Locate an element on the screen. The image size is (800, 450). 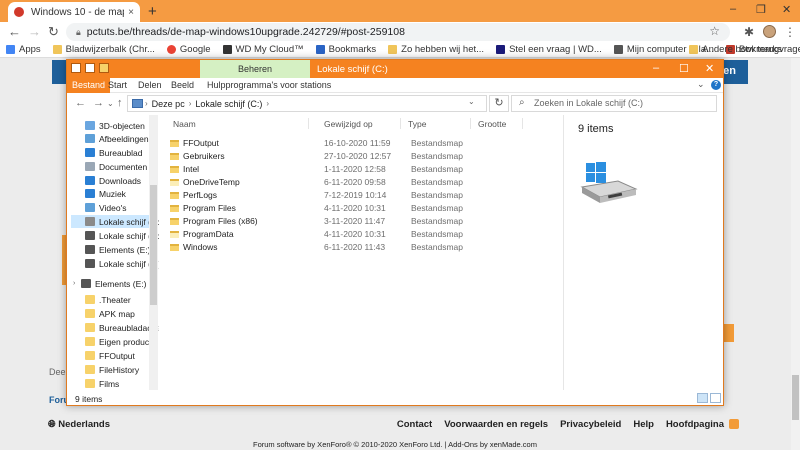
footer-link-terms: Voorwaarden en regels is located at coordinates (496, 424).